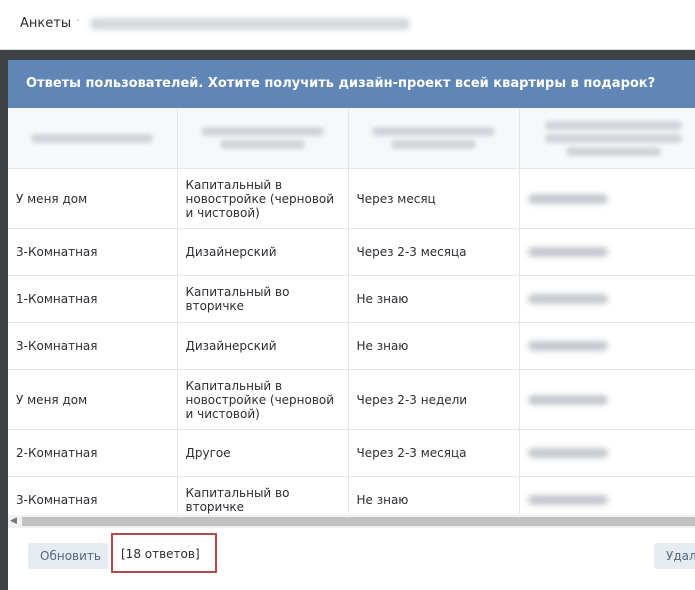  I want to click on table-row: 2-Комнатная Другое Через 2-3 месяца, so click(351, 453).